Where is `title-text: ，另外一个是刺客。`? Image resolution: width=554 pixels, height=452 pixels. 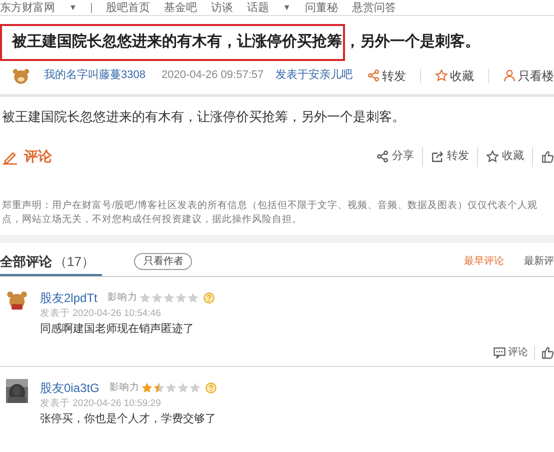
title-text: ，另外一个是刺客。 is located at coordinates (412, 41).